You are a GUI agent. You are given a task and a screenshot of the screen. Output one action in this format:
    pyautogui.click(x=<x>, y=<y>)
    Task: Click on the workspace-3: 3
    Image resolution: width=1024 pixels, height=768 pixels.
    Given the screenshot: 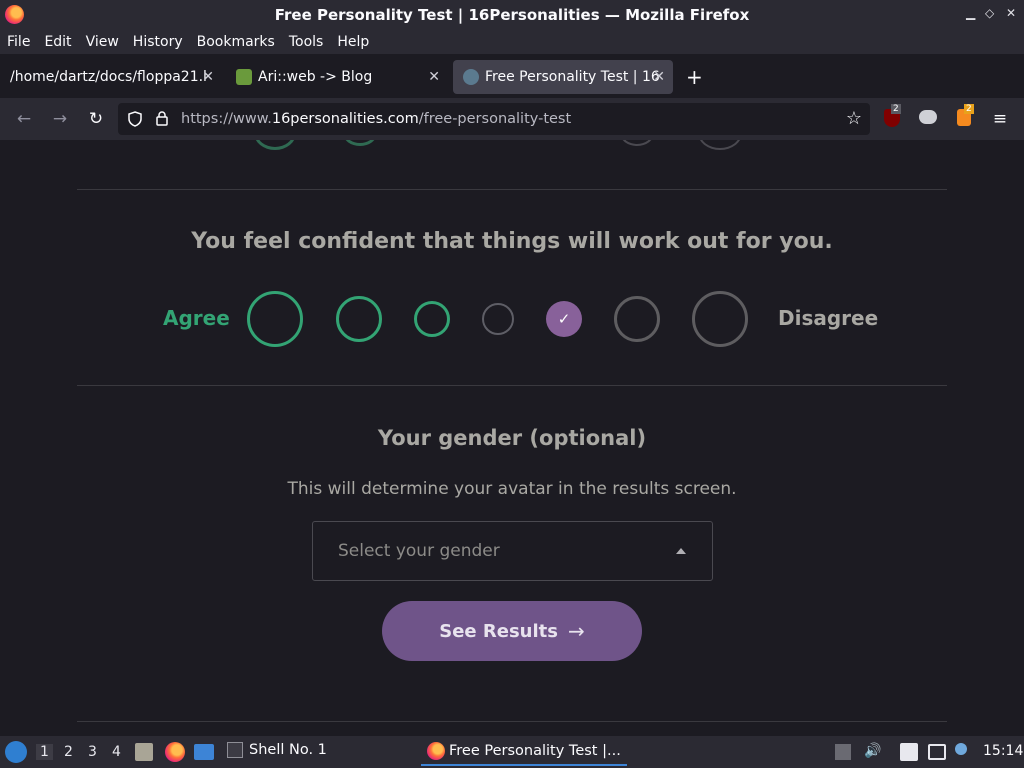 What is the action you would take?
    pyautogui.click(x=92, y=752)
    